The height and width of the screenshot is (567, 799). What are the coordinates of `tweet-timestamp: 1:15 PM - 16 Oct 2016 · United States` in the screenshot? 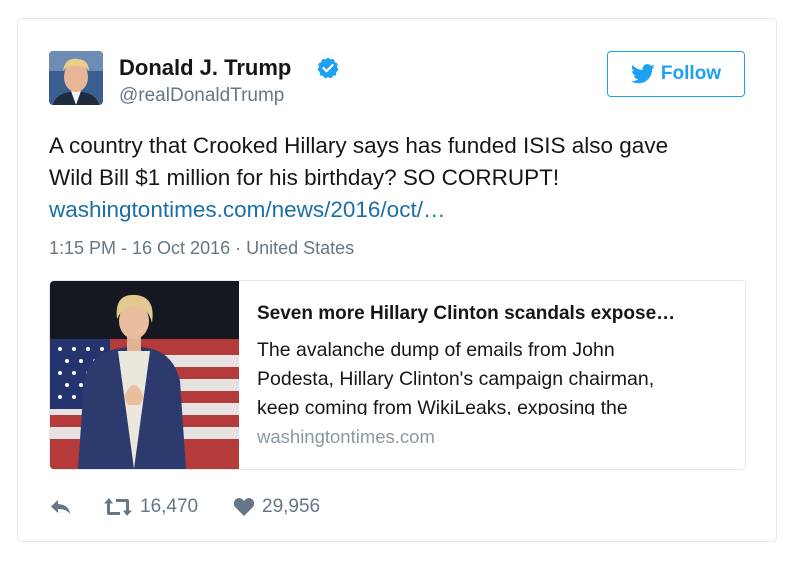 It's located at (201, 248).